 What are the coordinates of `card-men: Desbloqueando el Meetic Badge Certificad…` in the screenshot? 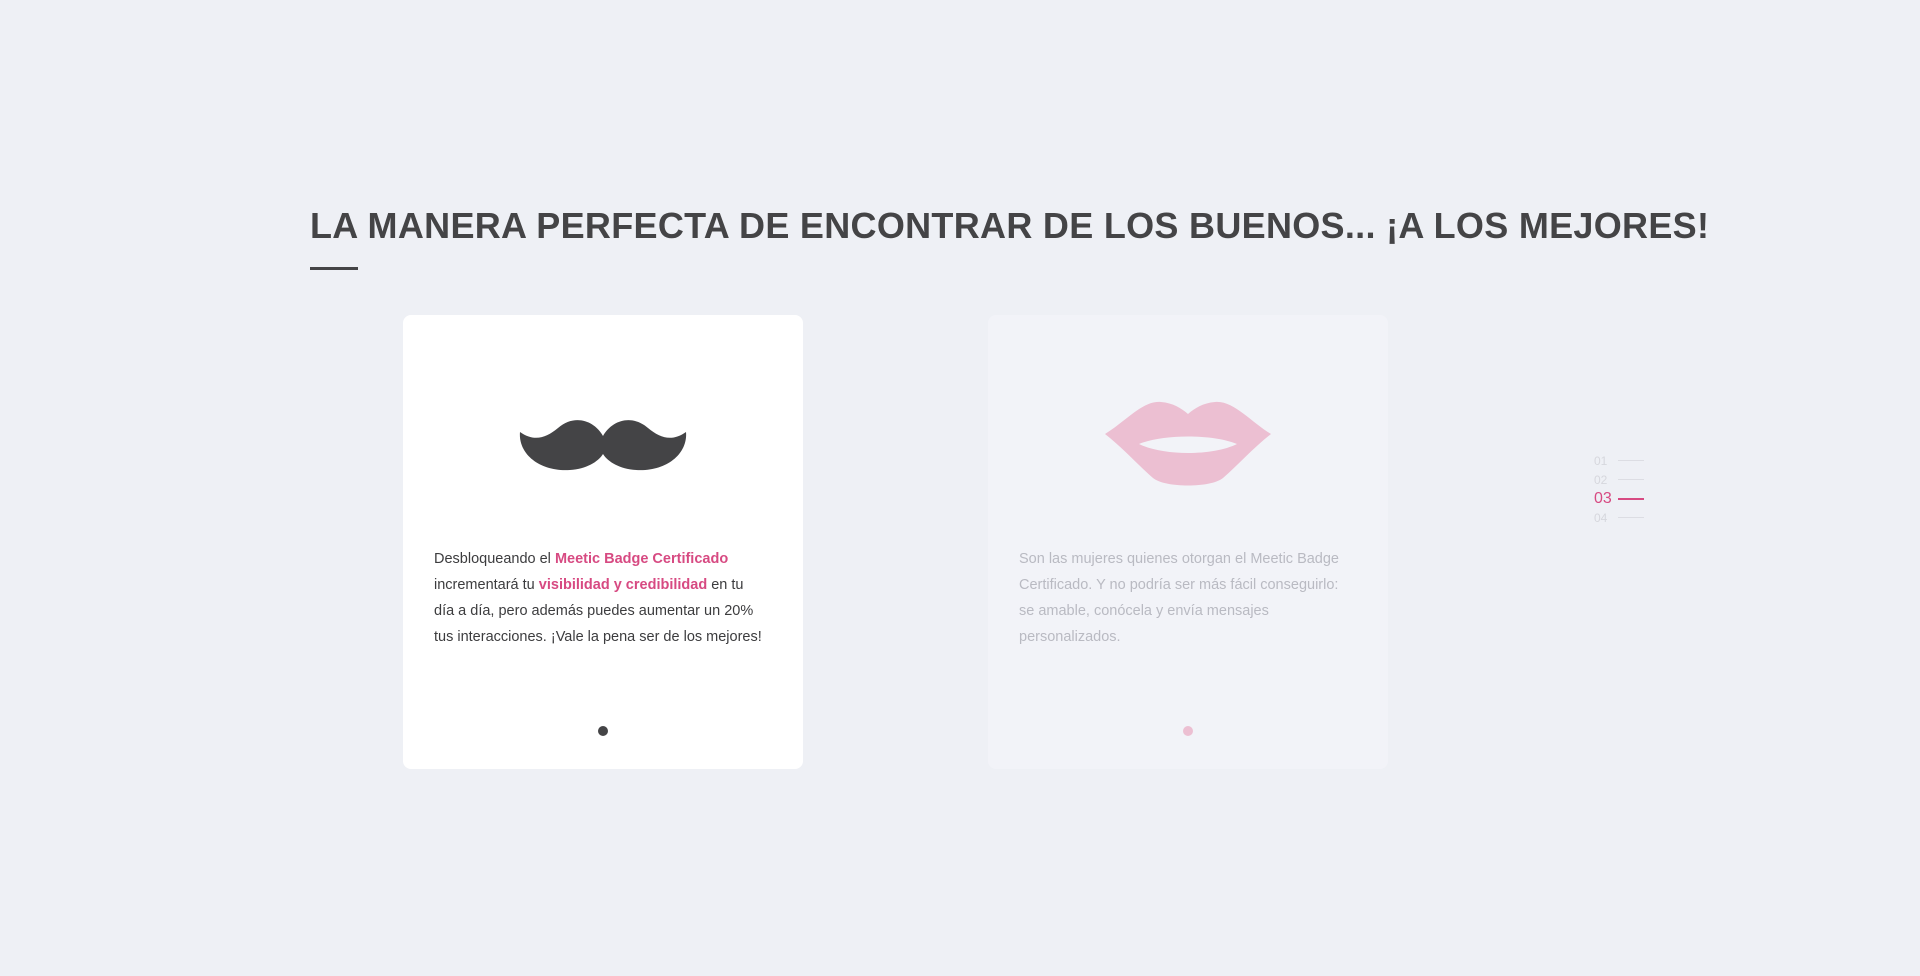 It's located at (603, 542).